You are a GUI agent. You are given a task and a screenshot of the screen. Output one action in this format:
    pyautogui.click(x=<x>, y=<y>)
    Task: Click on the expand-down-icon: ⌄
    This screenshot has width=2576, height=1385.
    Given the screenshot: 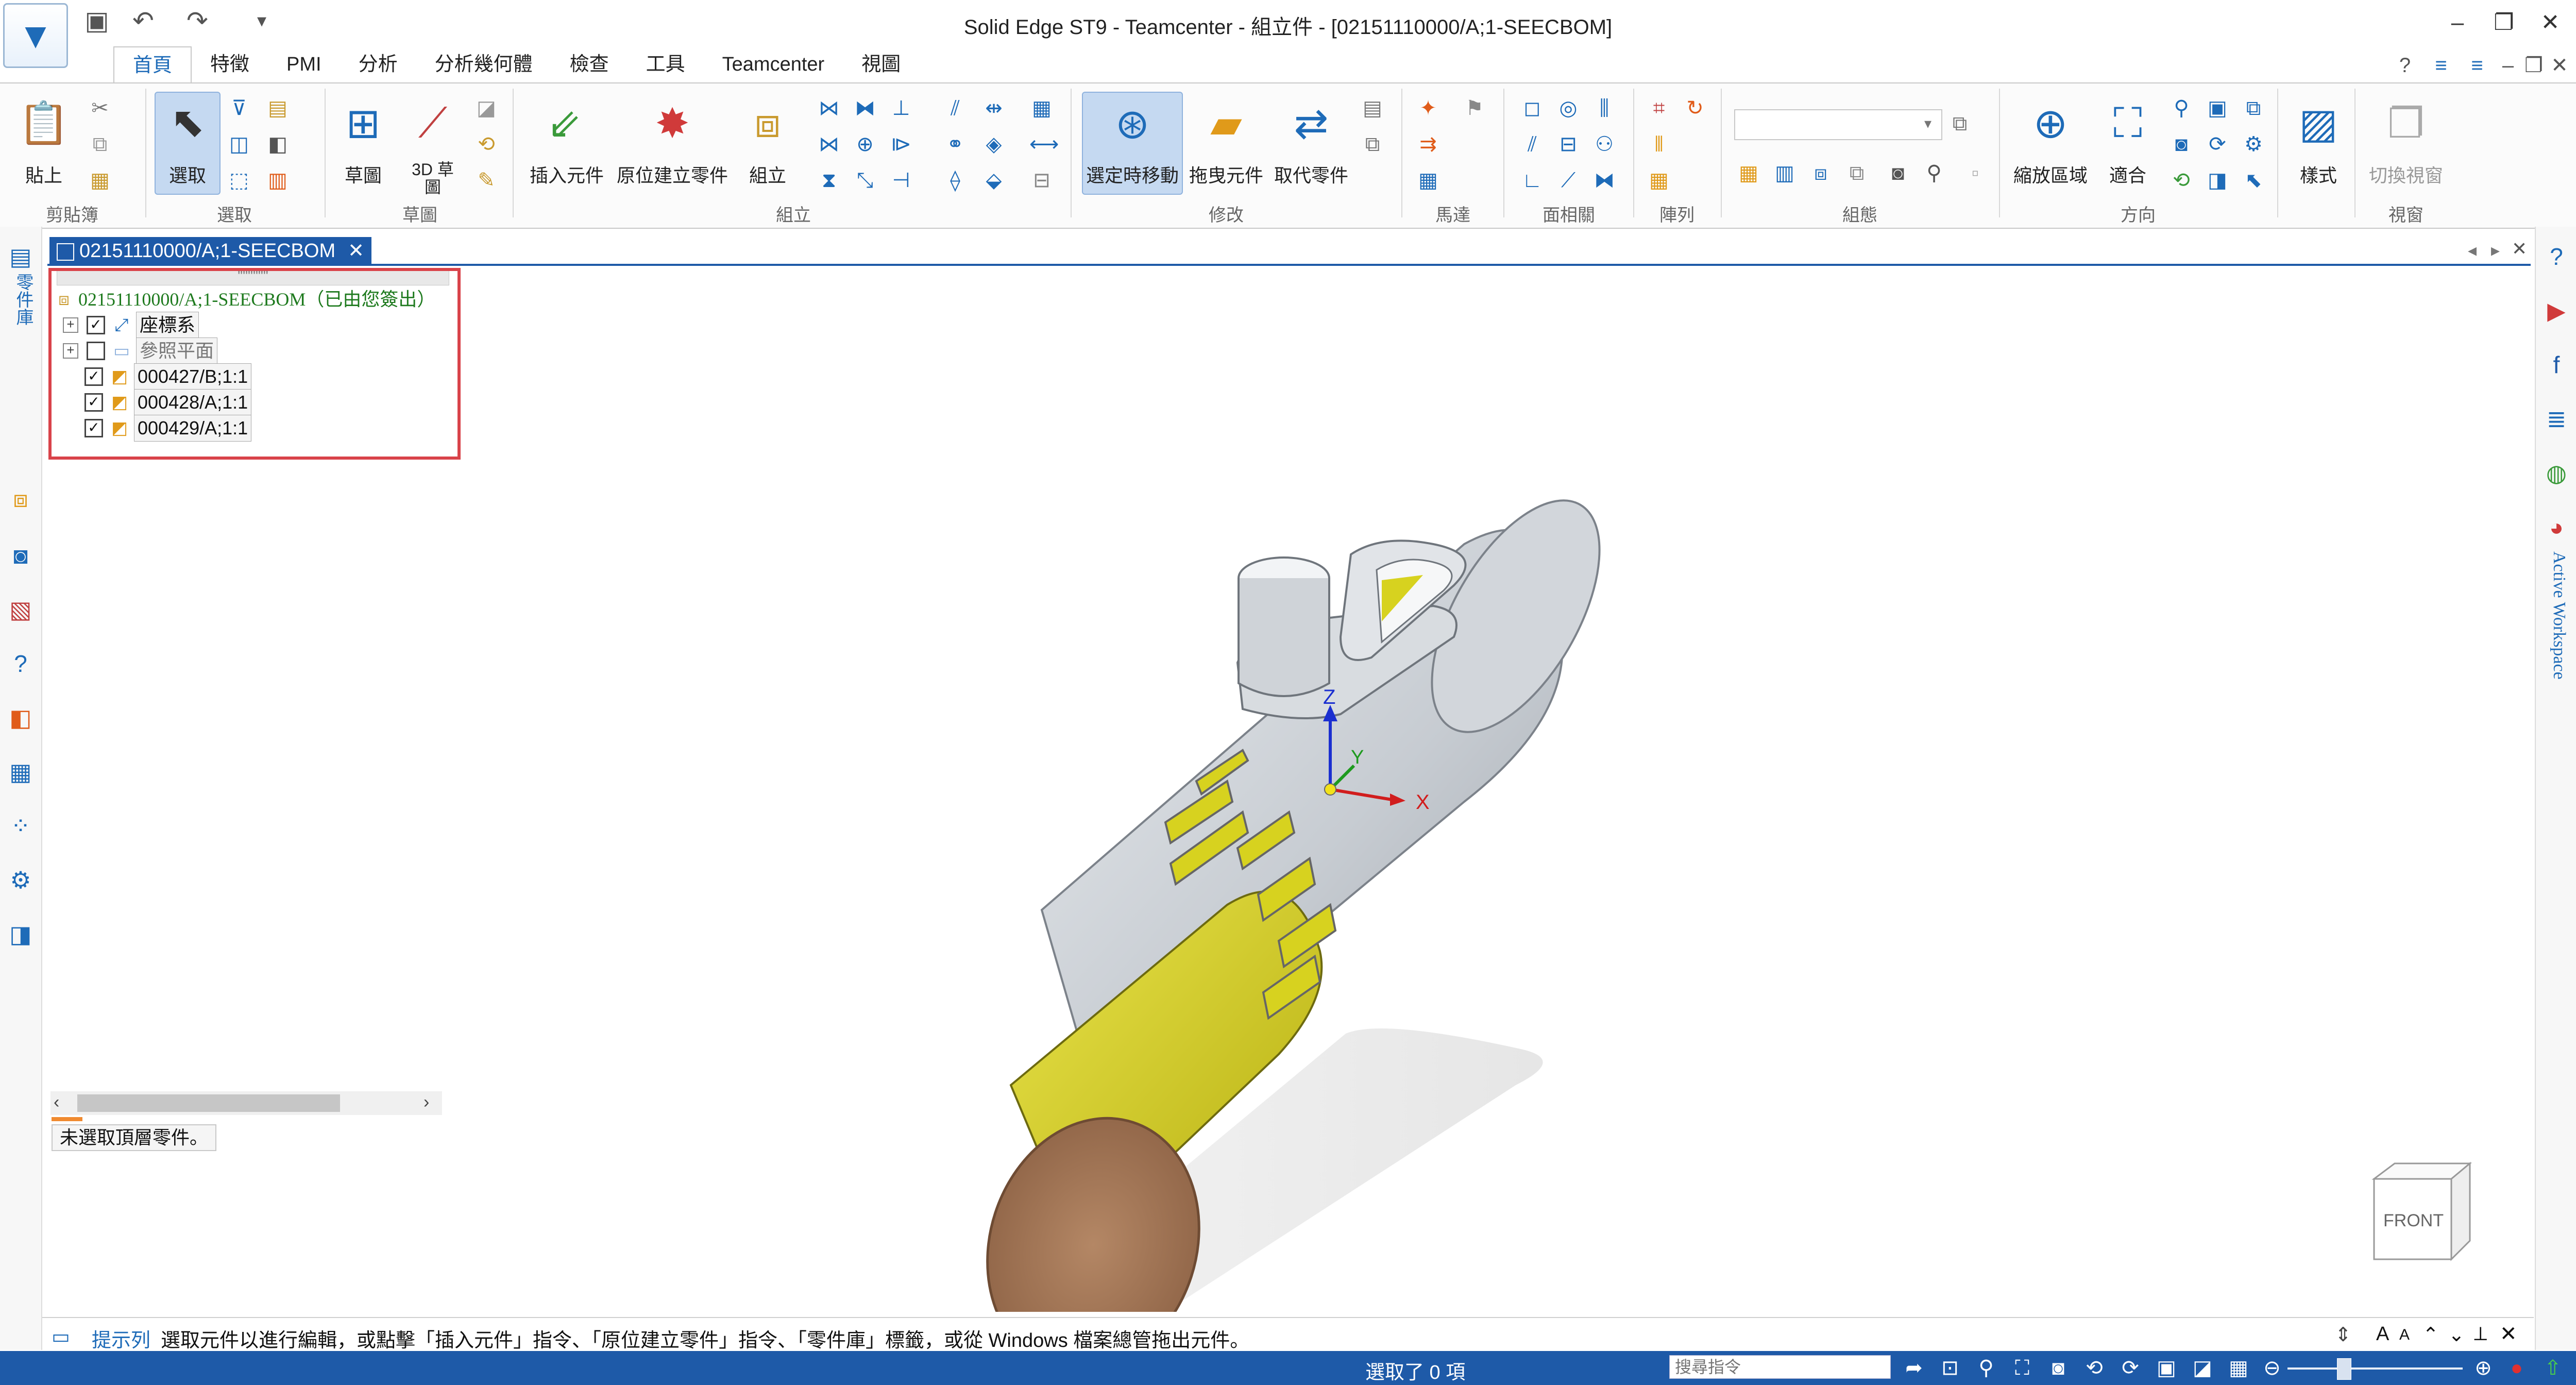 What is the action you would take?
    pyautogui.click(x=2456, y=1334)
    